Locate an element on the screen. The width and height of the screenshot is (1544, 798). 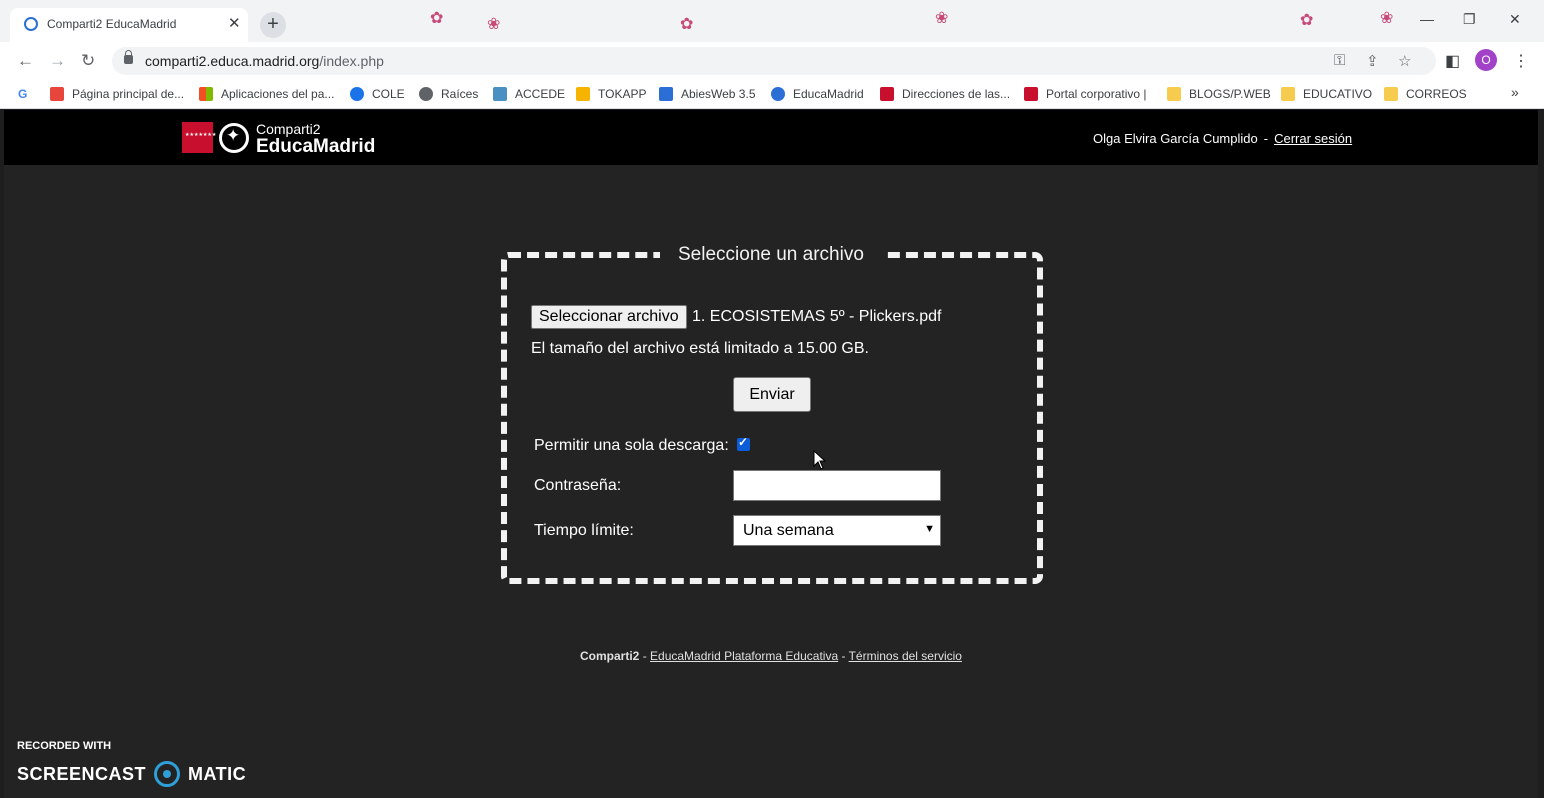
portal-icon is located at coordinates (1031, 94).